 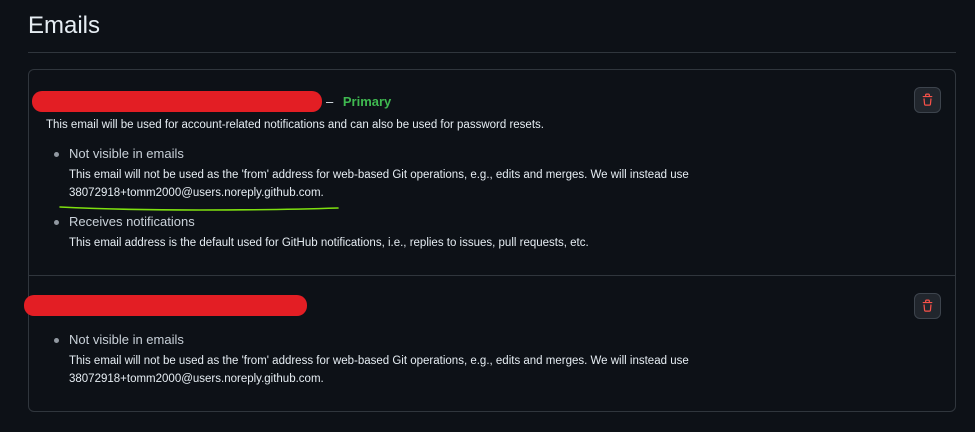 I want to click on property-title: Receives notifications, so click(x=132, y=221).